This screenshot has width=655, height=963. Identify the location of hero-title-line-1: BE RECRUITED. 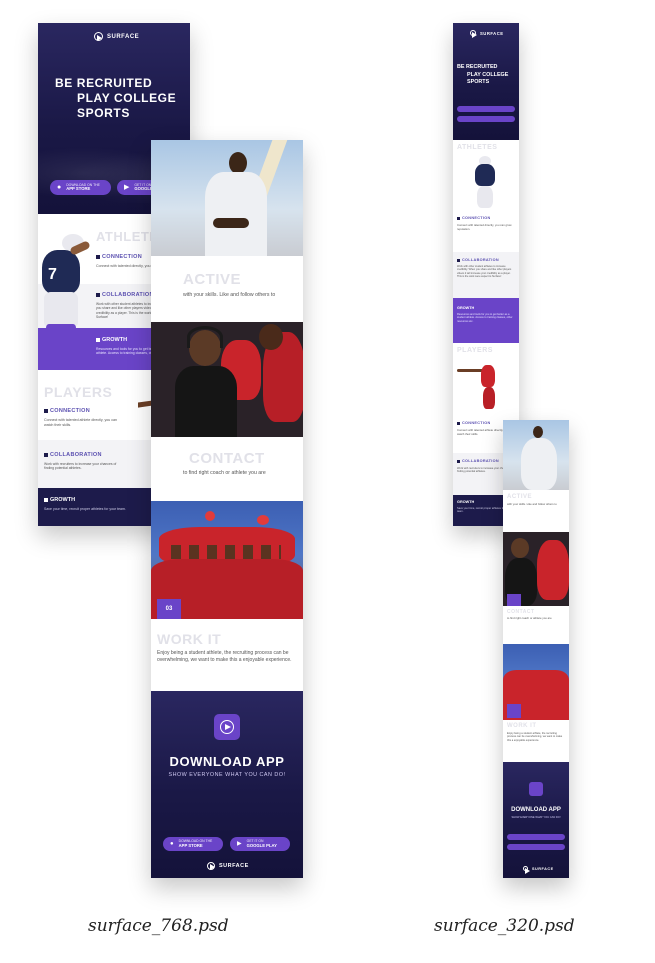
(104, 83).